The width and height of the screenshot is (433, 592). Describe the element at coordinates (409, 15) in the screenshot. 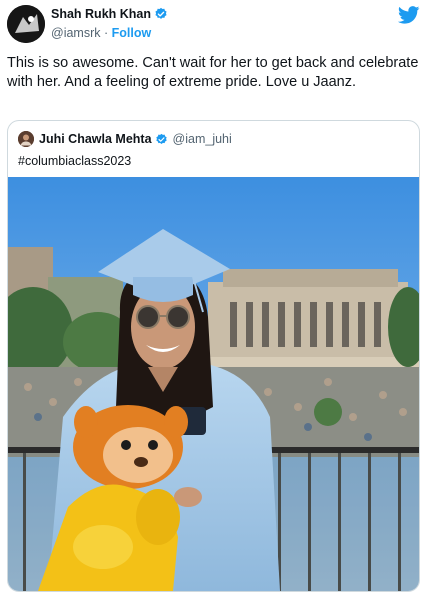

I see `twitter-bird-icon` at that location.